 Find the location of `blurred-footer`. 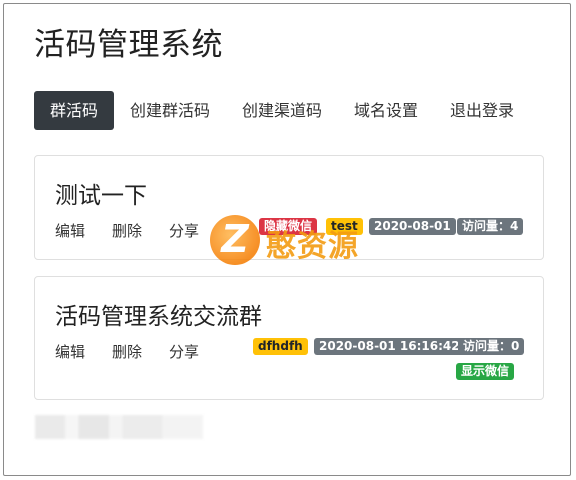

blurred-footer is located at coordinates (119, 427).